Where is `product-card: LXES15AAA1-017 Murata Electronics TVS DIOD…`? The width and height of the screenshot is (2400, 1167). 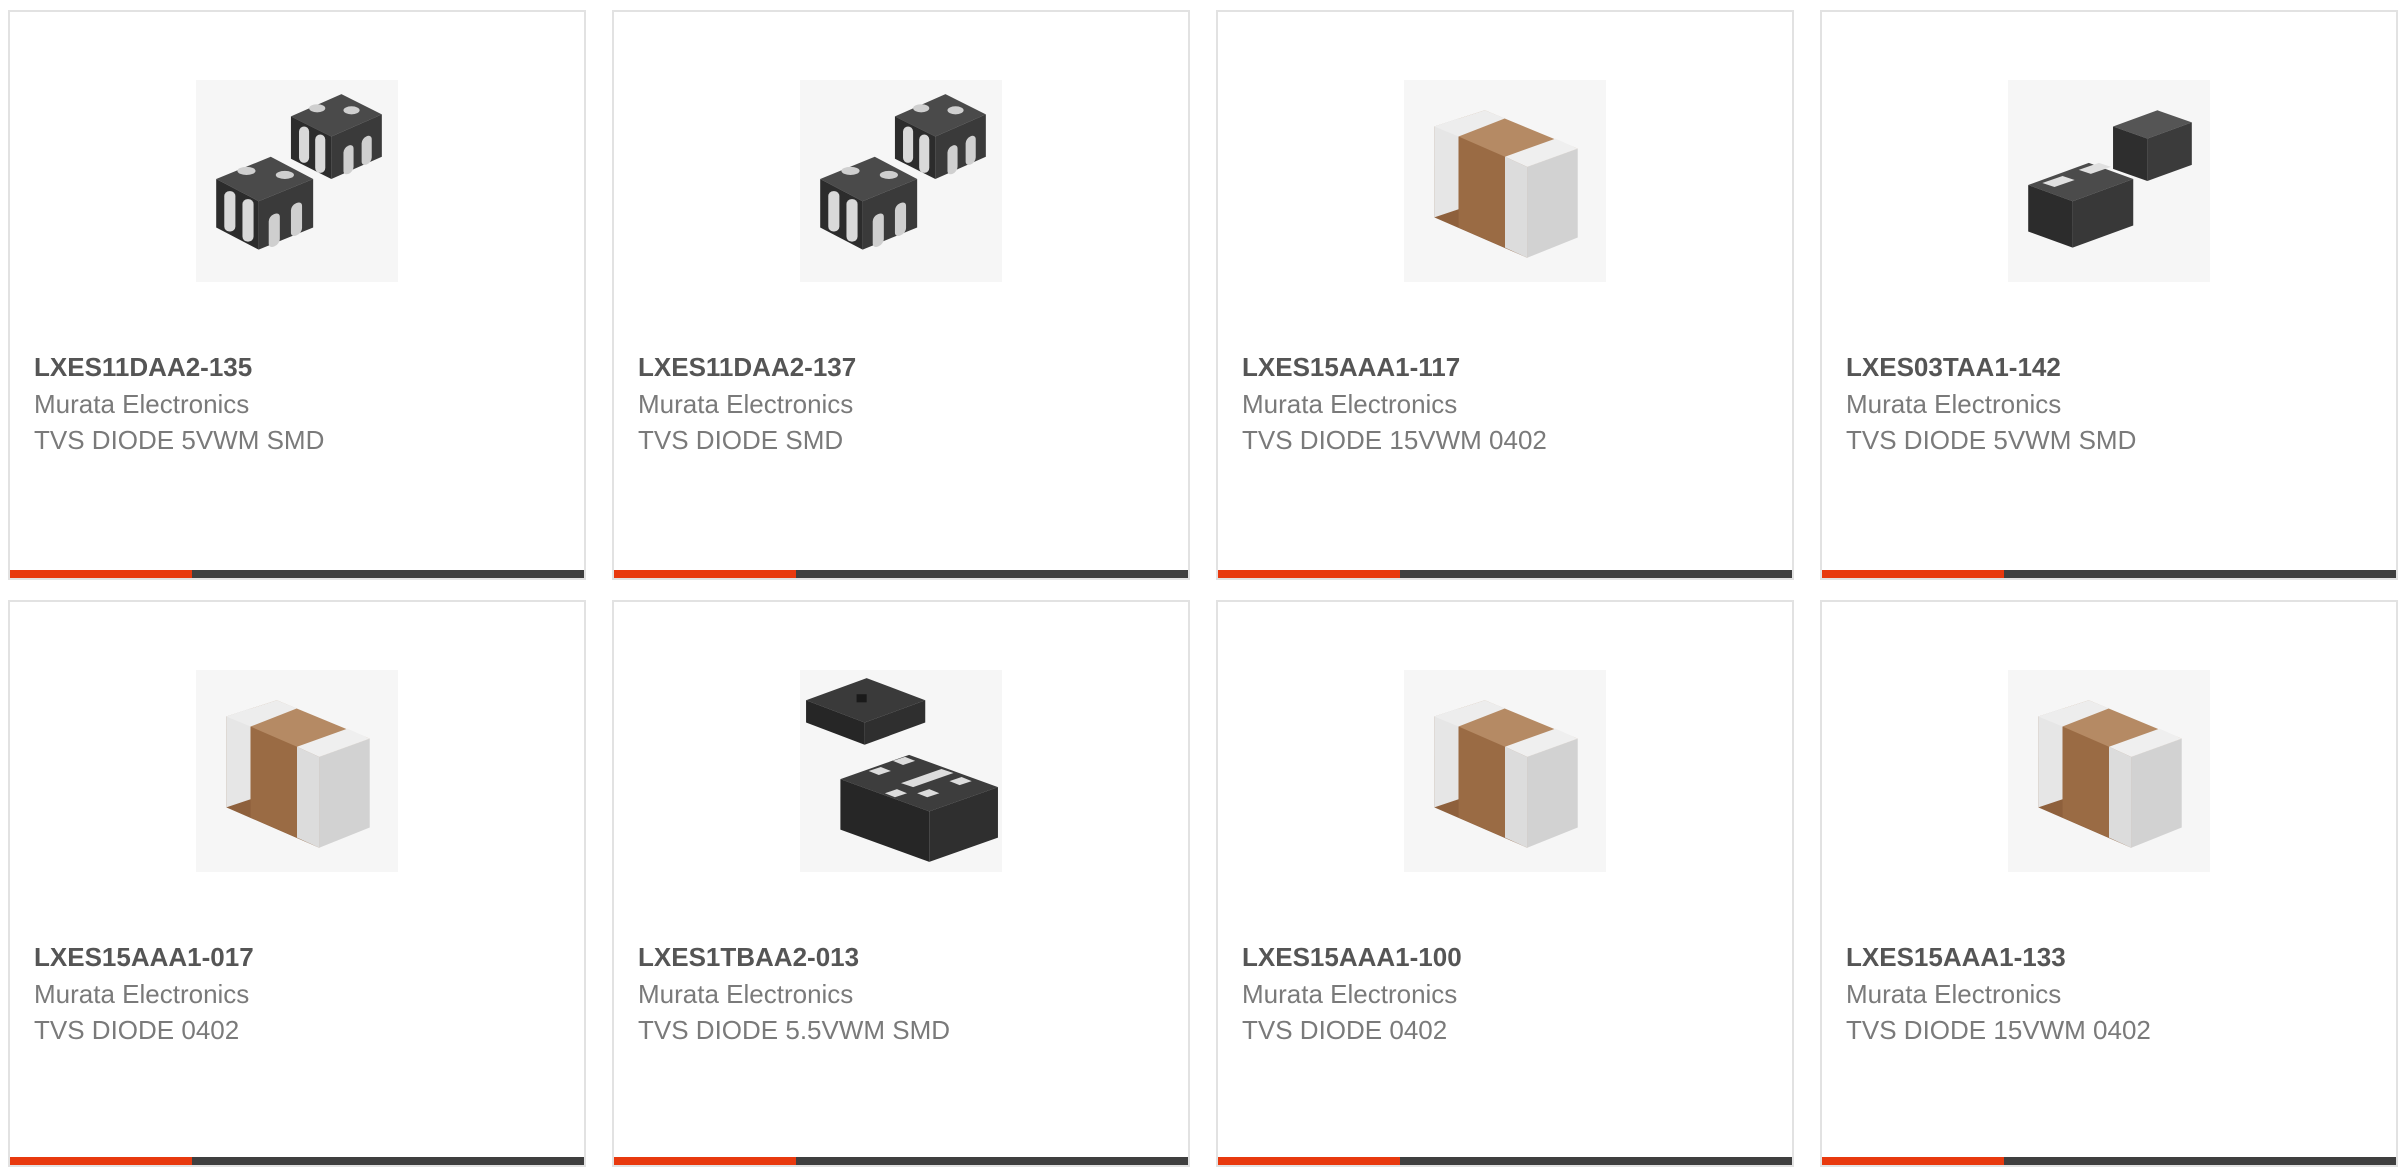 product-card: LXES15AAA1-017 Murata Electronics TVS DIOD… is located at coordinates (297, 883).